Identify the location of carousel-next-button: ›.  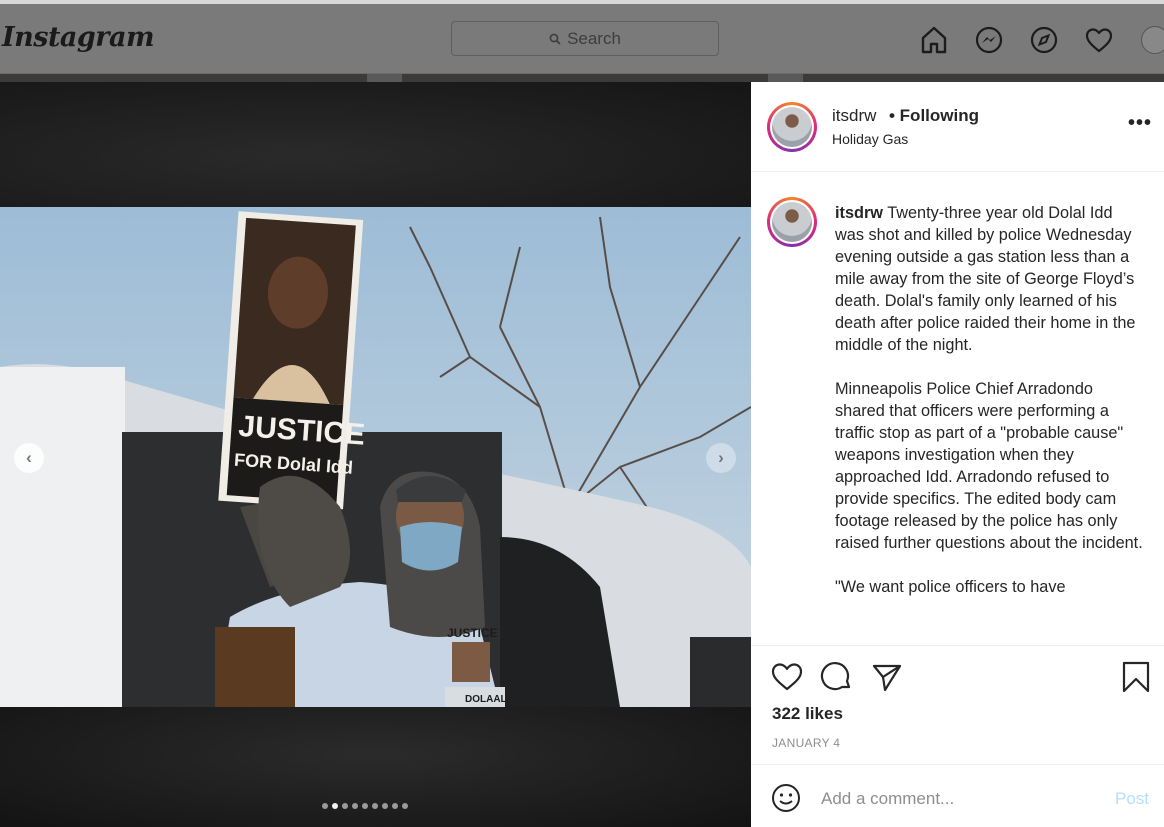
(721, 458).